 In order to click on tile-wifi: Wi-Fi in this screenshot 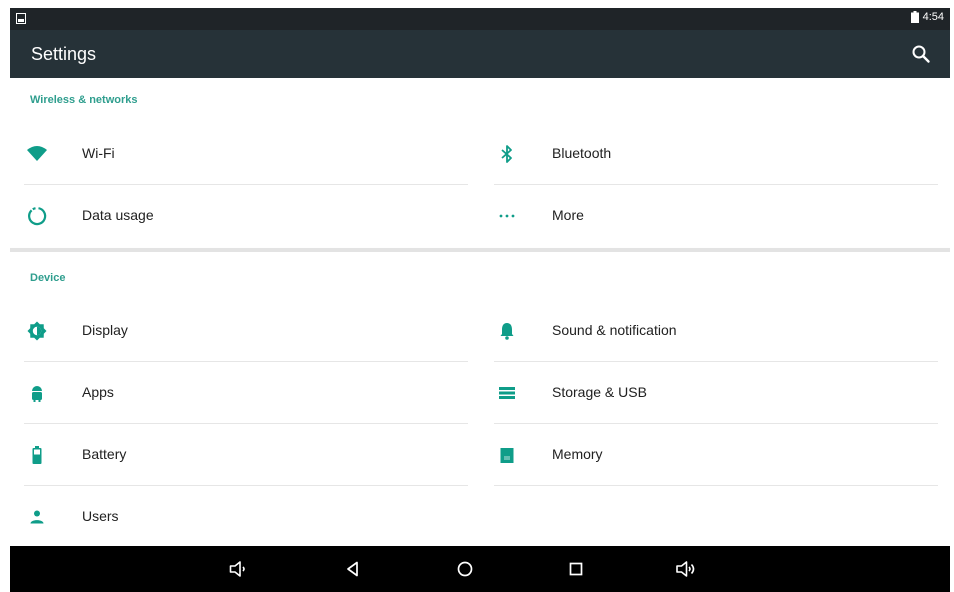, I will do `click(245, 154)`.